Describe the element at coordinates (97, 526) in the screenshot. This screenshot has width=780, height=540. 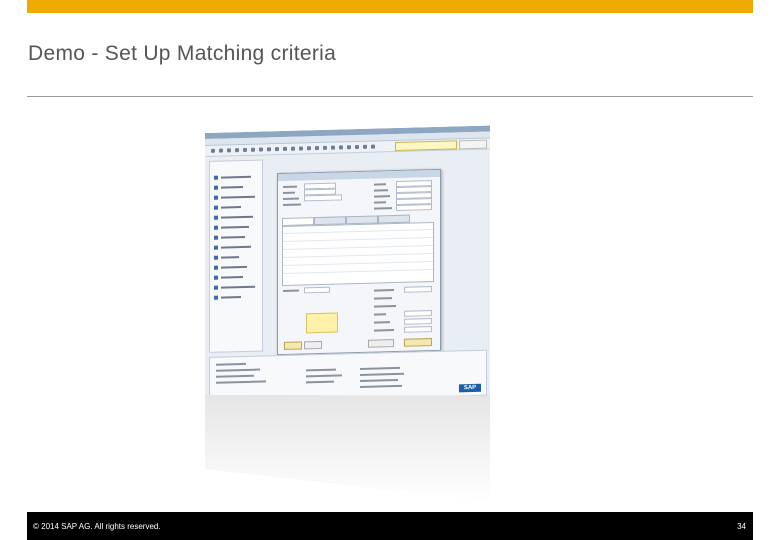
I see `copyright-text: © 2014 SAP AG. All rights reserved.` at that location.